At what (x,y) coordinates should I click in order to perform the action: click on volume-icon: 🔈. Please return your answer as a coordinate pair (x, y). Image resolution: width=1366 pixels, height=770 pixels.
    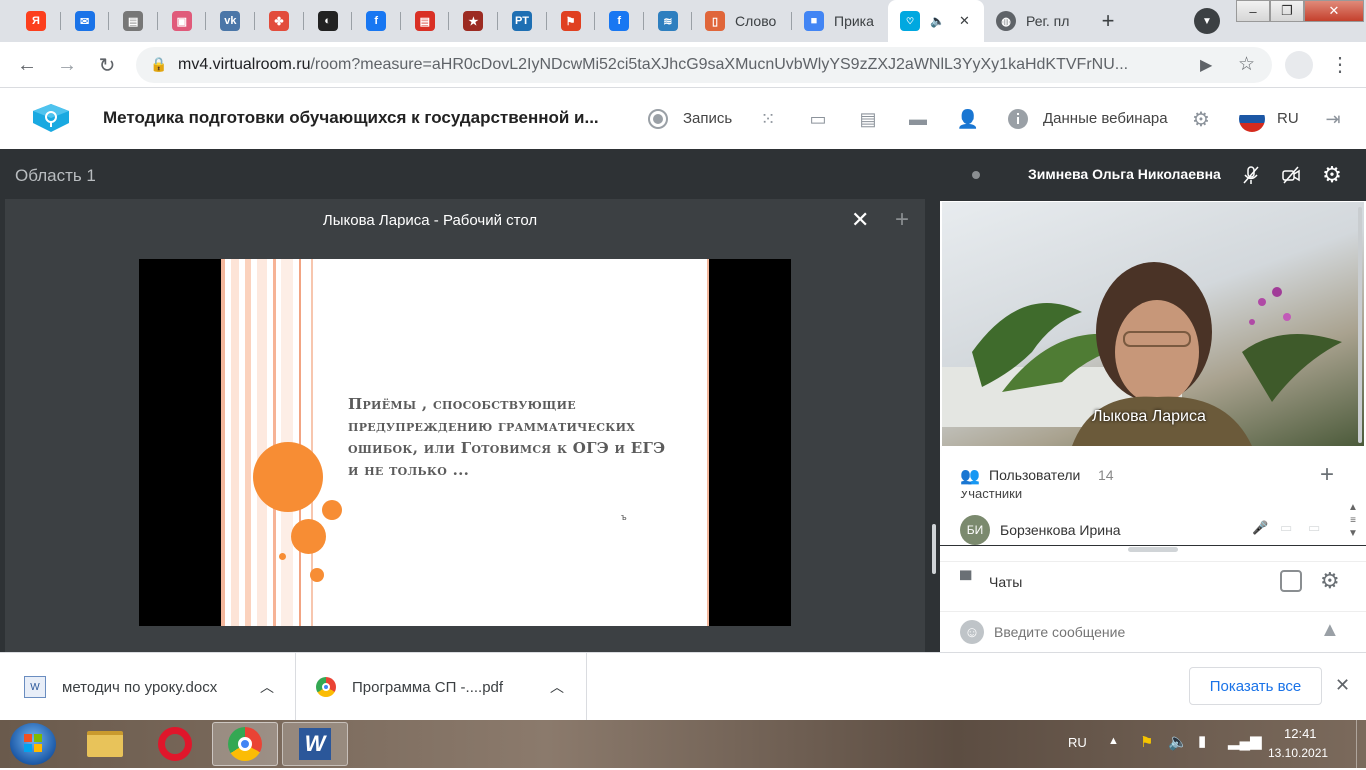
    Looking at the image, I should click on (1178, 742).